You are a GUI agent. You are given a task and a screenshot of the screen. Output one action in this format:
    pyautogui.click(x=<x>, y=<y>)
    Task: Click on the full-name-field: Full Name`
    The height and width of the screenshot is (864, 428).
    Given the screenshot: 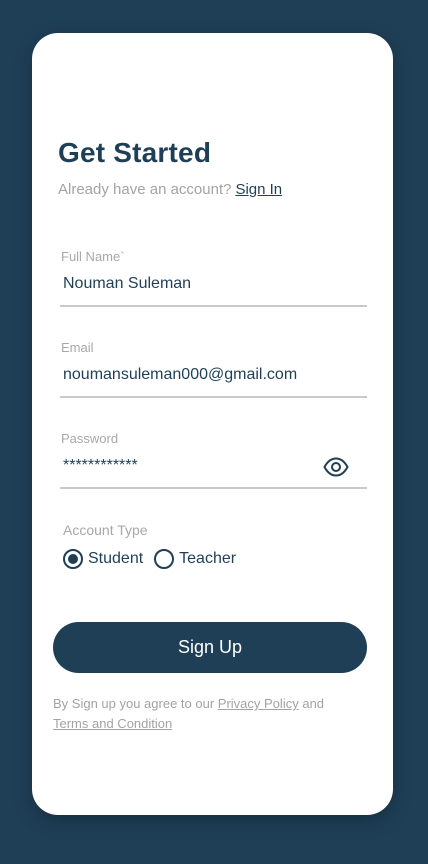 What is the action you would take?
    pyautogui.click(x=213, y=278)
    